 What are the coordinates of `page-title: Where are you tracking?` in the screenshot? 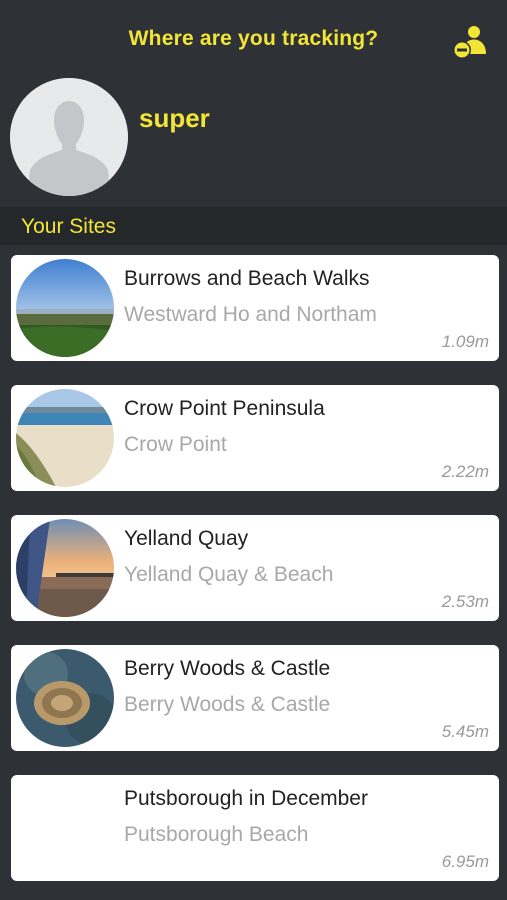 It's located at (253, 38).